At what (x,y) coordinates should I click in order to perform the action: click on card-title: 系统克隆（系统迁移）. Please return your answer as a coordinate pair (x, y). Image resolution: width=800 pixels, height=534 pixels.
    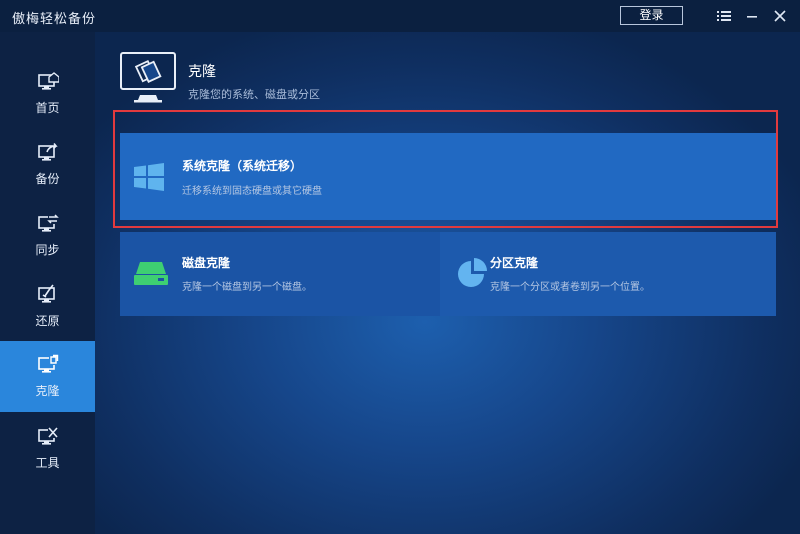
    Looking at the image, I should click on (242, 166).